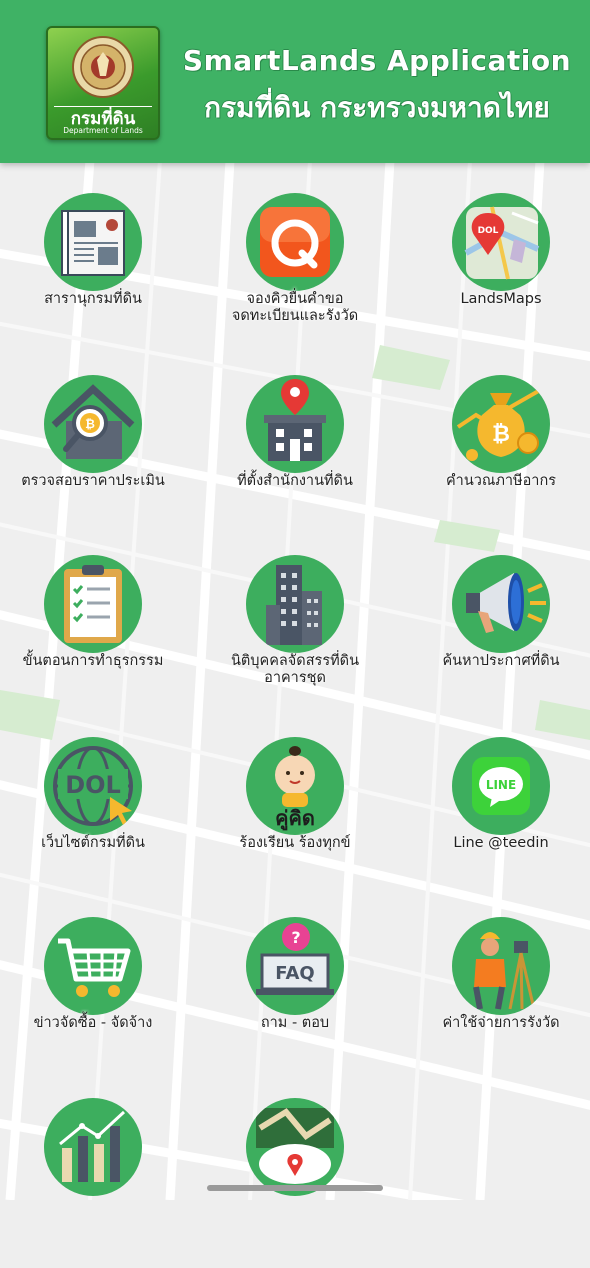 Image resolution: width=590 pixels, height=1268 pixels. I want to click on encyclopedia-circle, so click(93, 242).